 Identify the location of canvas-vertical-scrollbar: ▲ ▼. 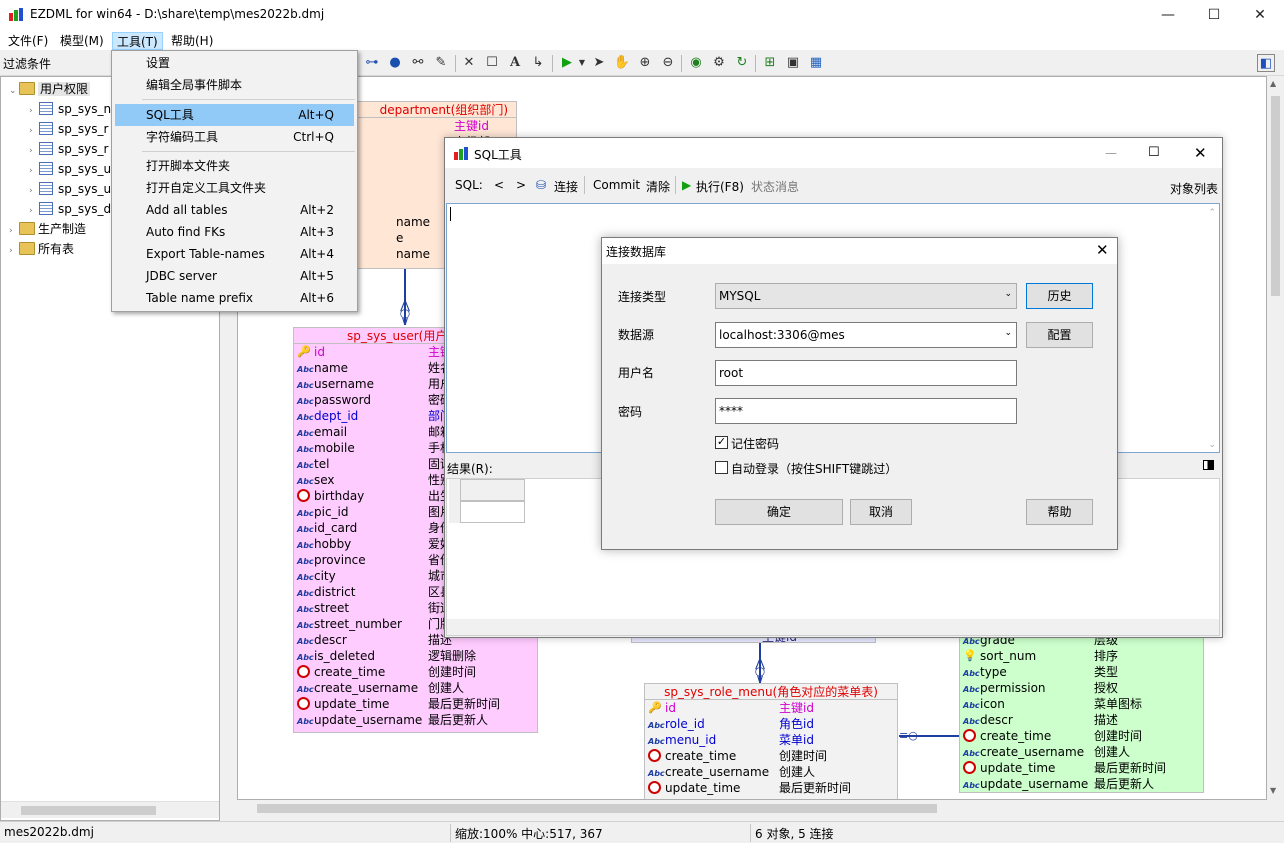
(1275, 438).